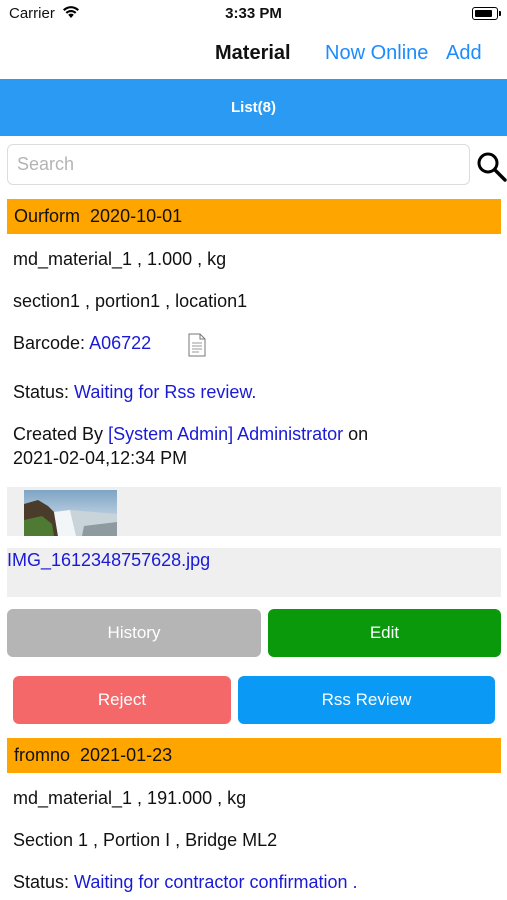 This screenshot has width=507, height=900. I want to click on created-by-link: [System Admin] Administrator, so click(225, 434).